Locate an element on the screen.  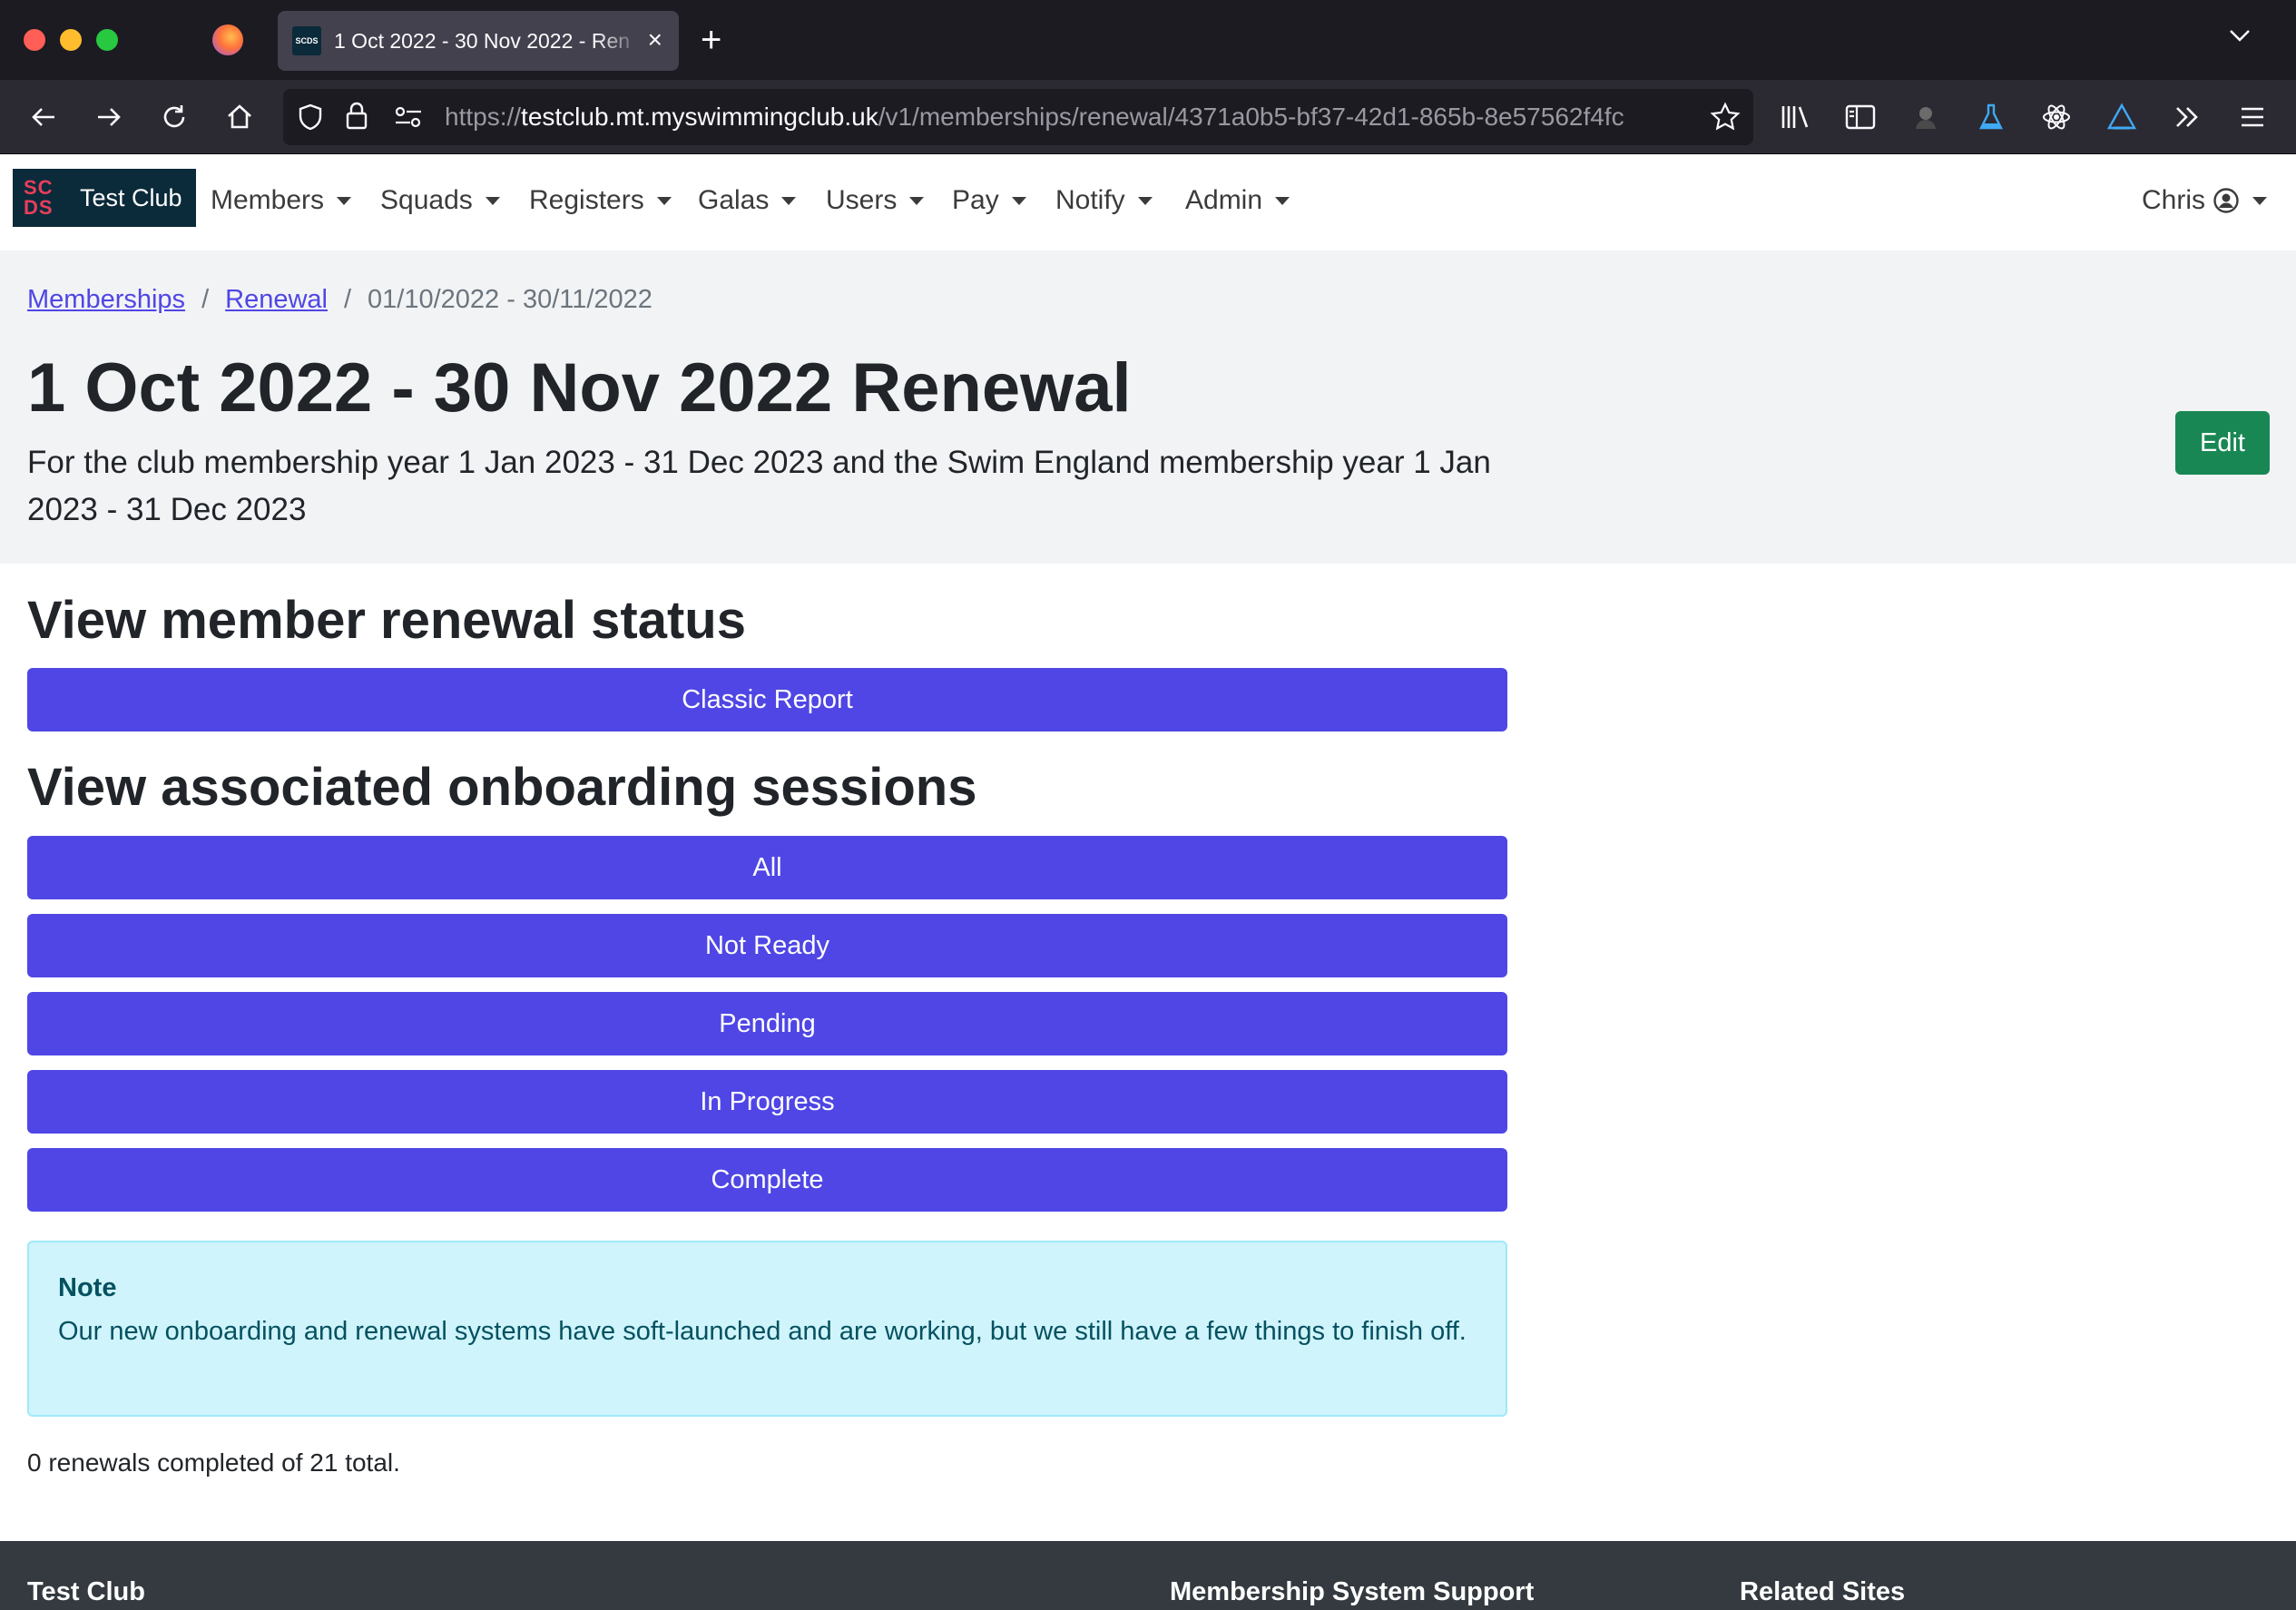
browser-tab-bar: SCDS 1 Oct 2022 - 30 Nov 2022 - Ren × + is located at coordinates (1148, 40).